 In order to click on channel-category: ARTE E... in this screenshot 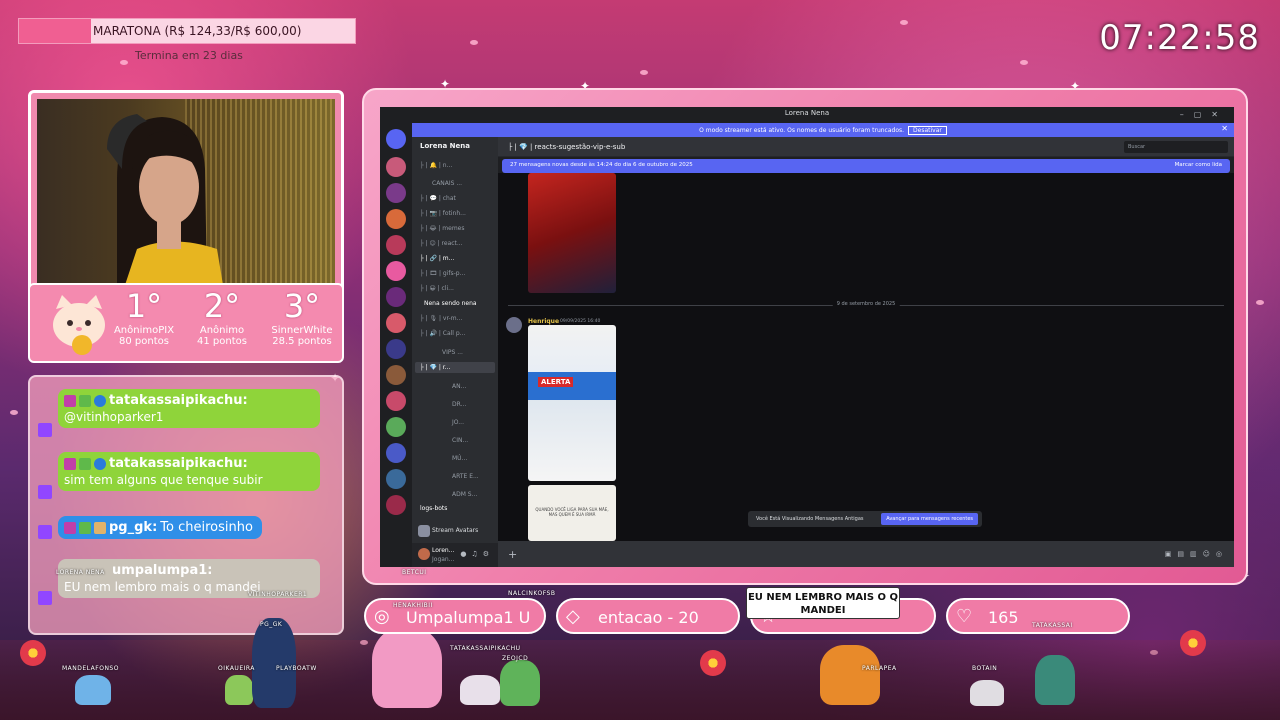, I will do `click(465, 476)`.